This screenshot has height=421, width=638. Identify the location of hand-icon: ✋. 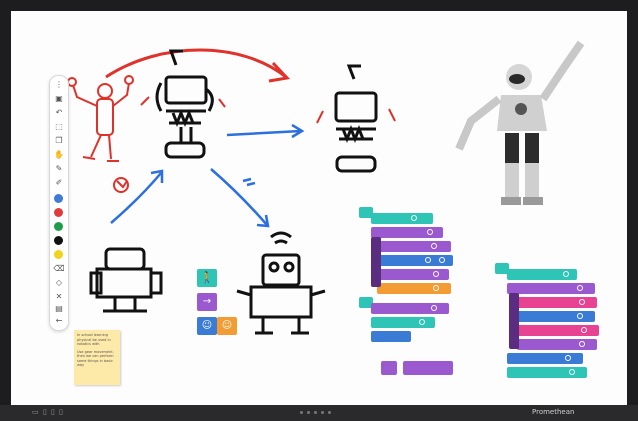
(59, 155).